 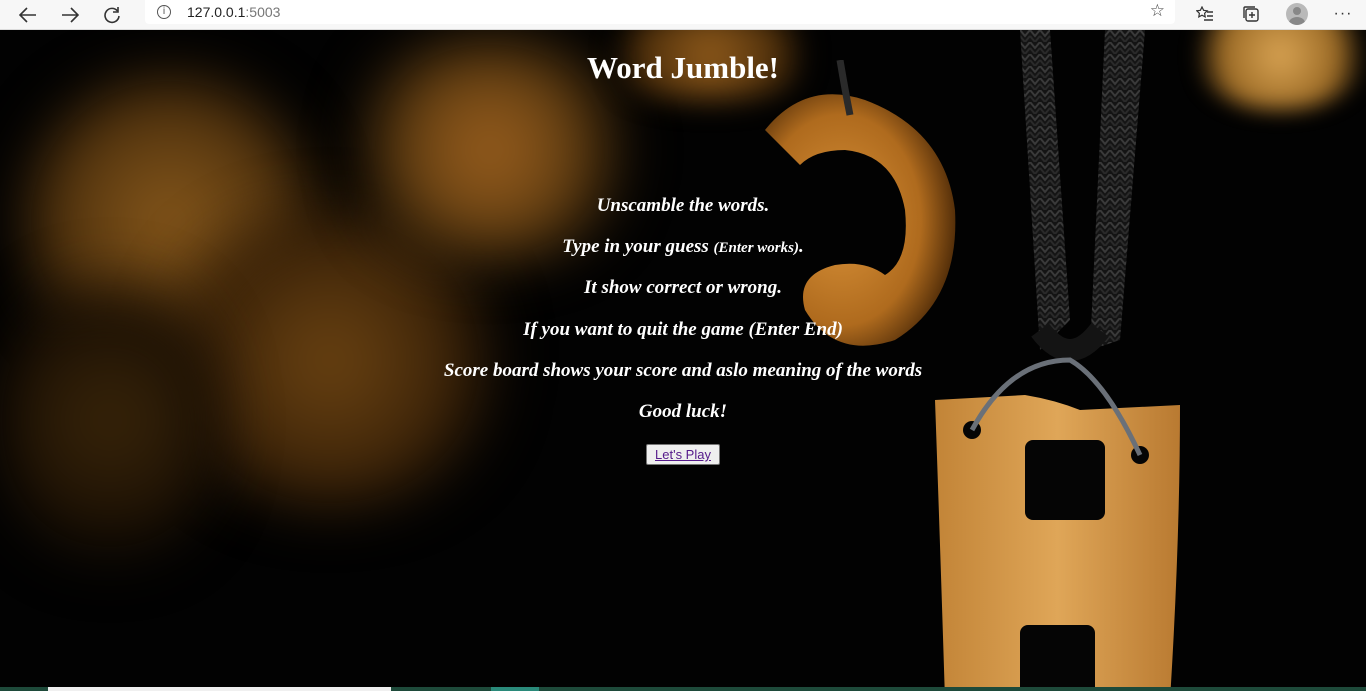 What do you see at coordinates (683, 411) in the screenshot?
I see `instruction-good-luck: Good luck!` at bounding box center [683, 411].